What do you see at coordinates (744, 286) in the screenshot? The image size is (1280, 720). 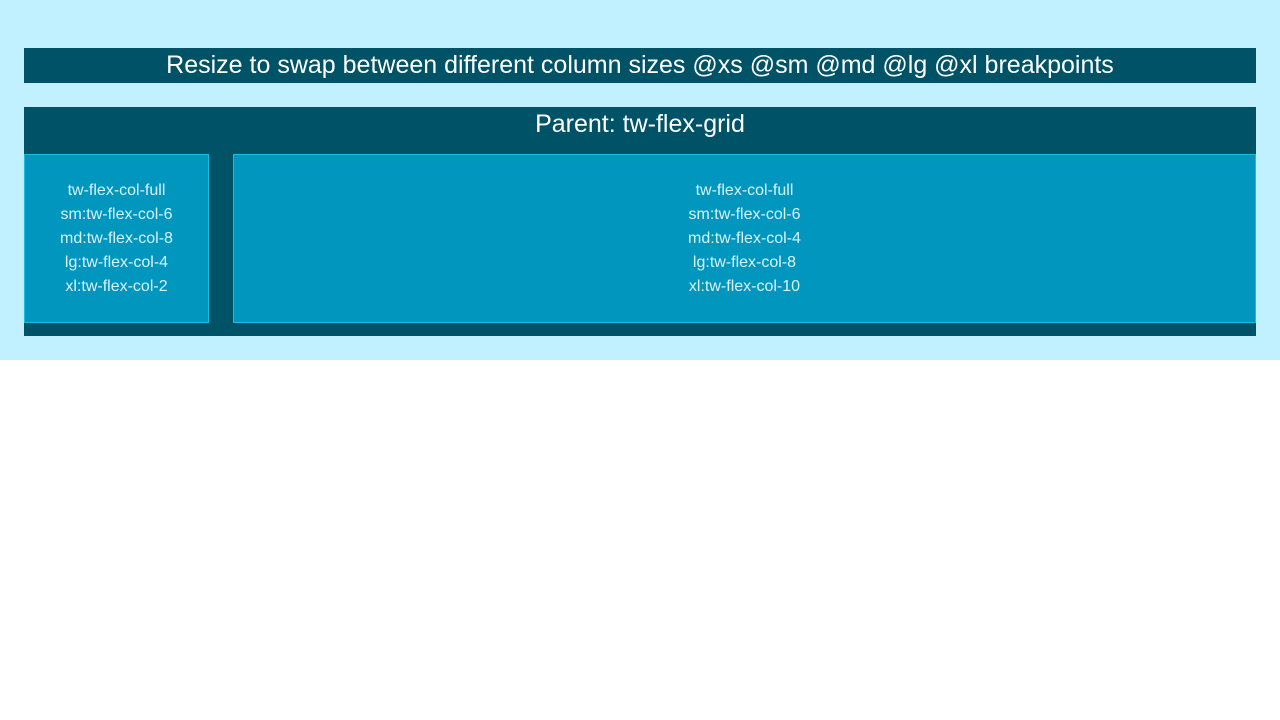 I see `column-class-label: xl:tw-flex-col-10` at bounding box center [744, 286].